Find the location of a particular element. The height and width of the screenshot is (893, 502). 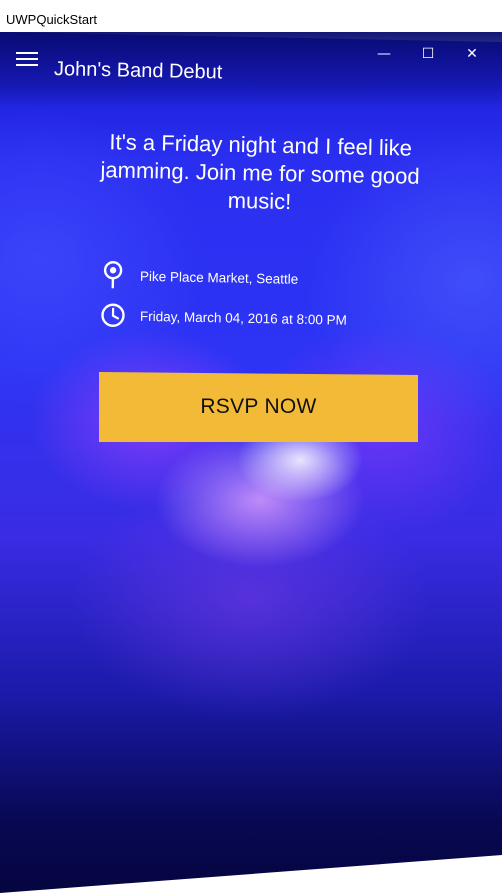

event-location-text: Pike Place Market, Seattle is located at coordinates (219, 277).